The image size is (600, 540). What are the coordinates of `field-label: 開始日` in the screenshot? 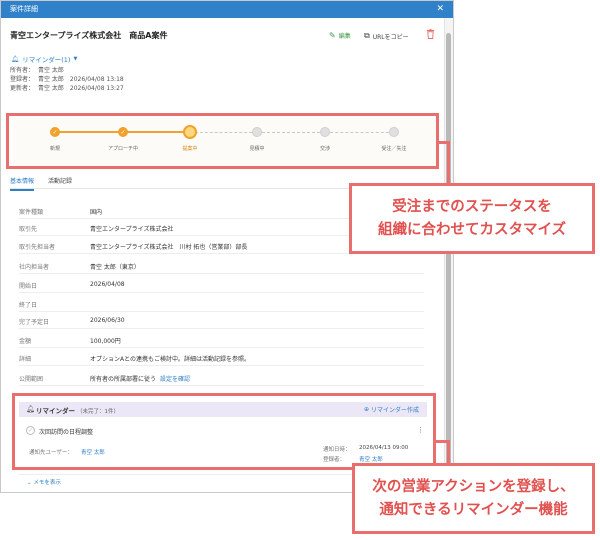 It's located at (28, 286).